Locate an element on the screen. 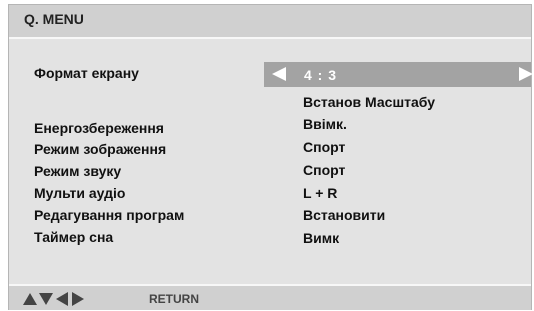 The width and height of the screenshot is (534, 311). menu-item-value-sleep-timer: Вимк is located at coordinates (321, 238).